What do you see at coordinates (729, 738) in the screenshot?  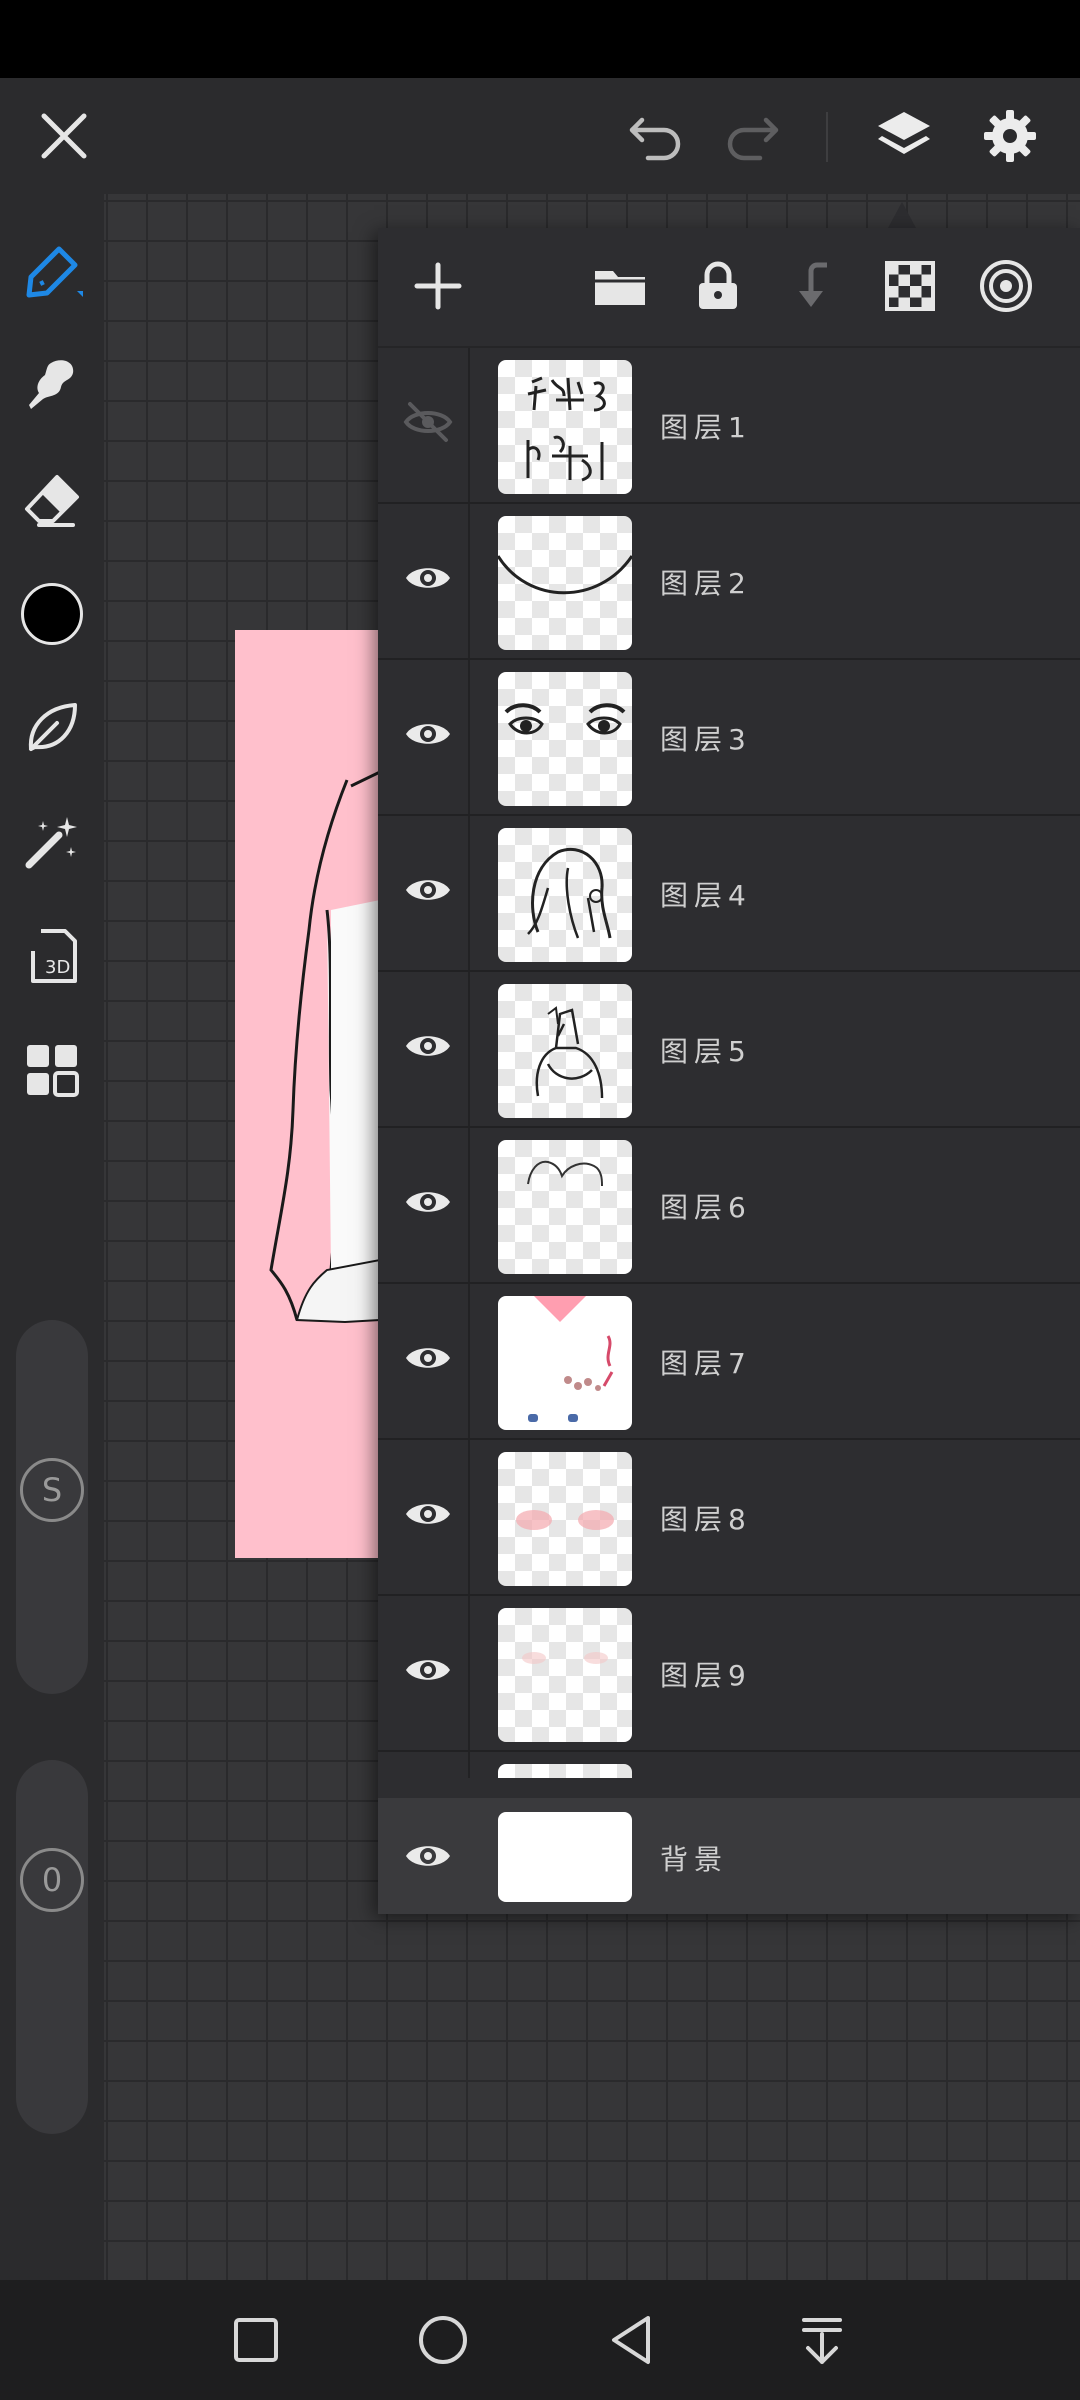 I see `layer-row: 图层3` at bounding box center [729, 738].